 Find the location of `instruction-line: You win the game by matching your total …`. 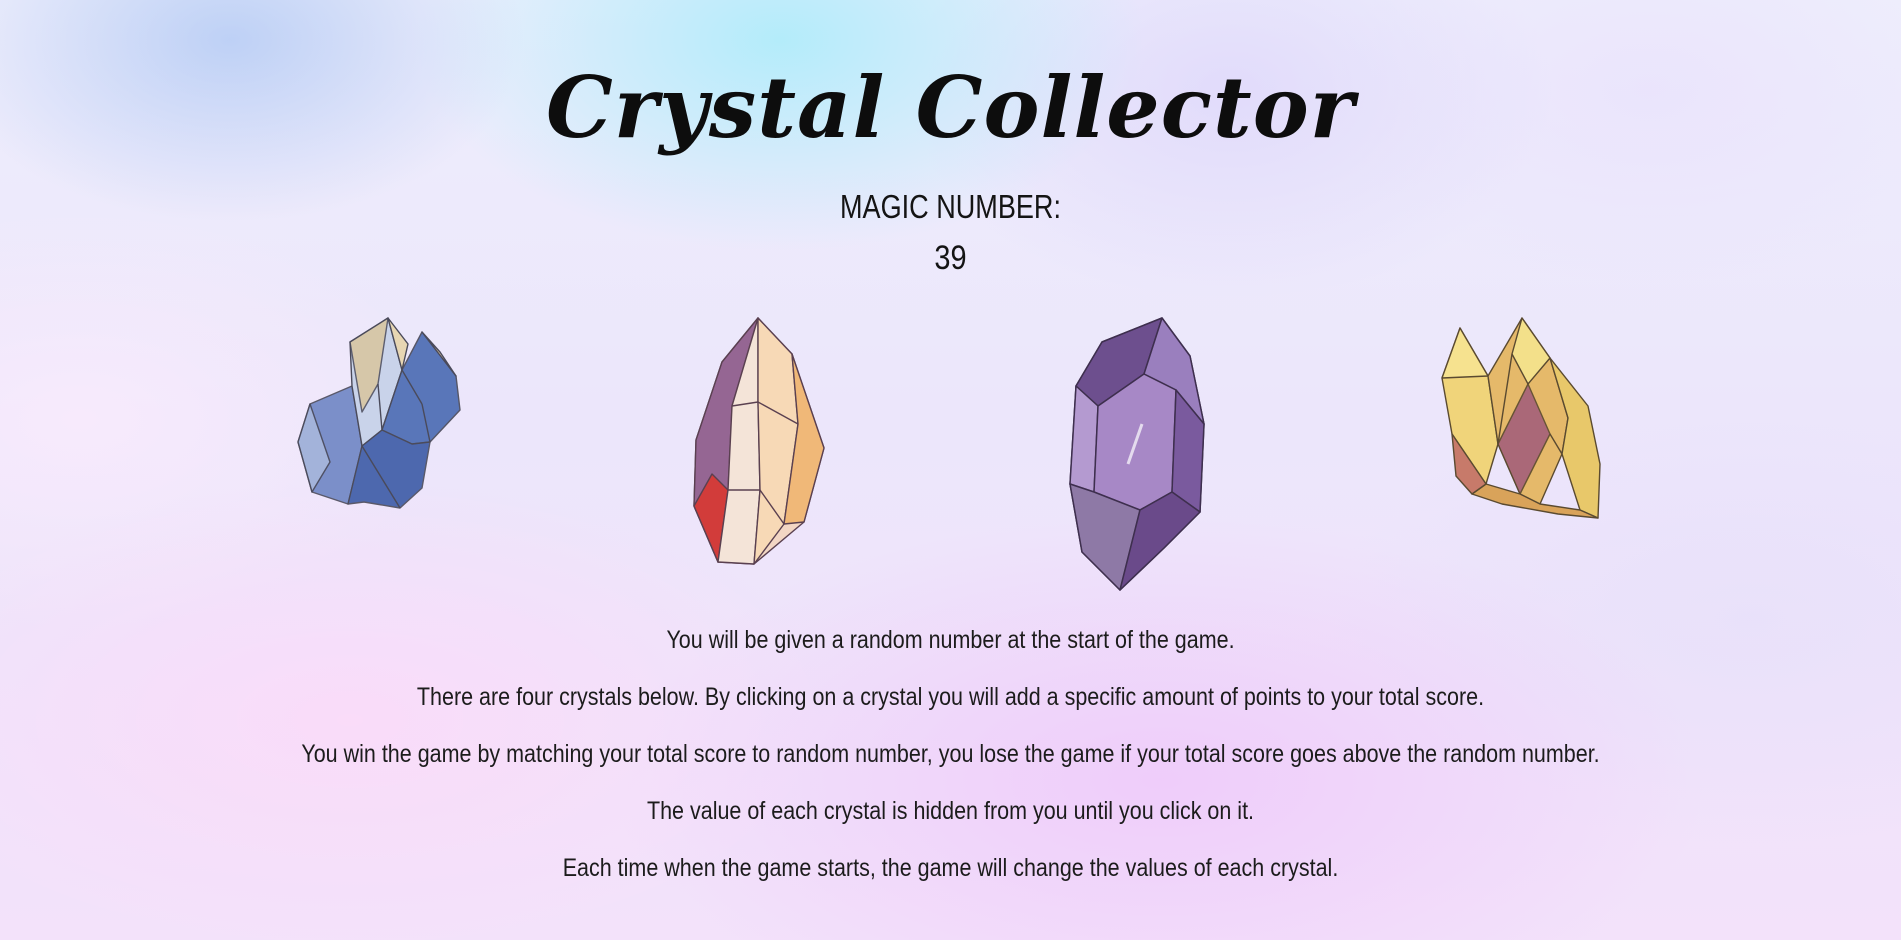

instruction-line: You win the game by matching your total … is located at coordinates (950, 754).